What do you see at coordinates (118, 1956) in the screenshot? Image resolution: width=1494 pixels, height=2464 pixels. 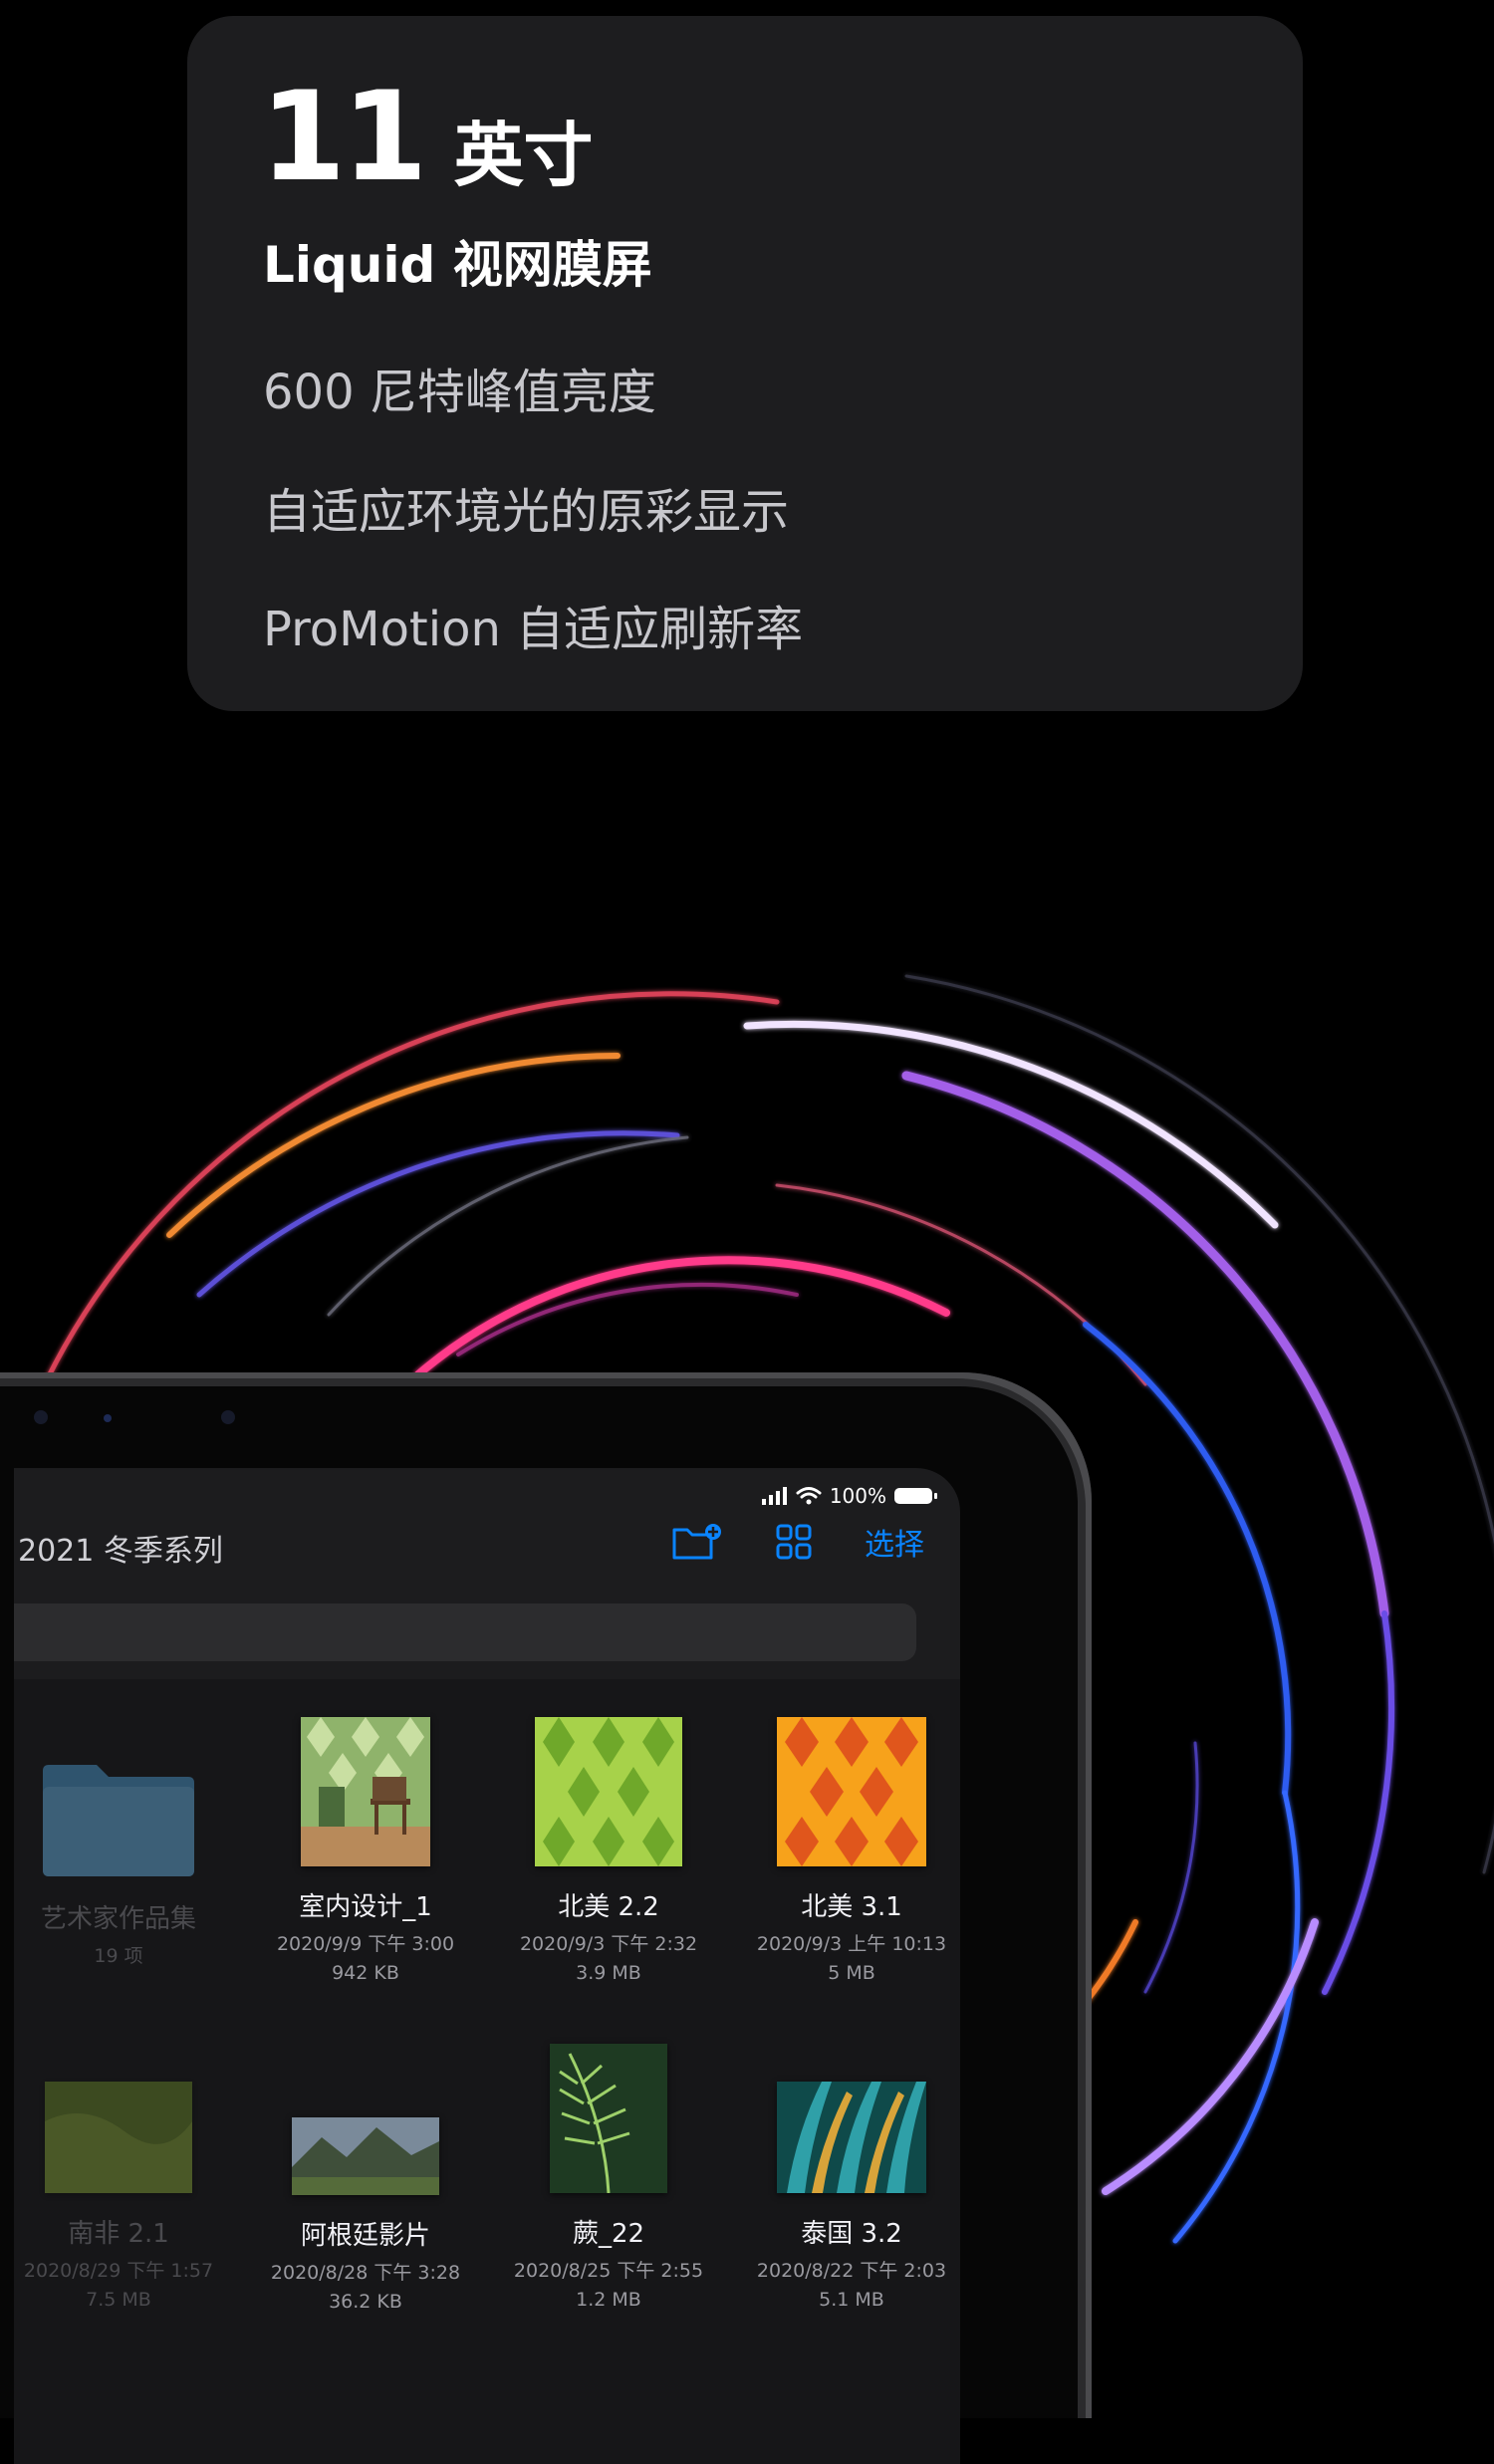 I see `file-size: 19 项` at bounding box center [118, 1956].